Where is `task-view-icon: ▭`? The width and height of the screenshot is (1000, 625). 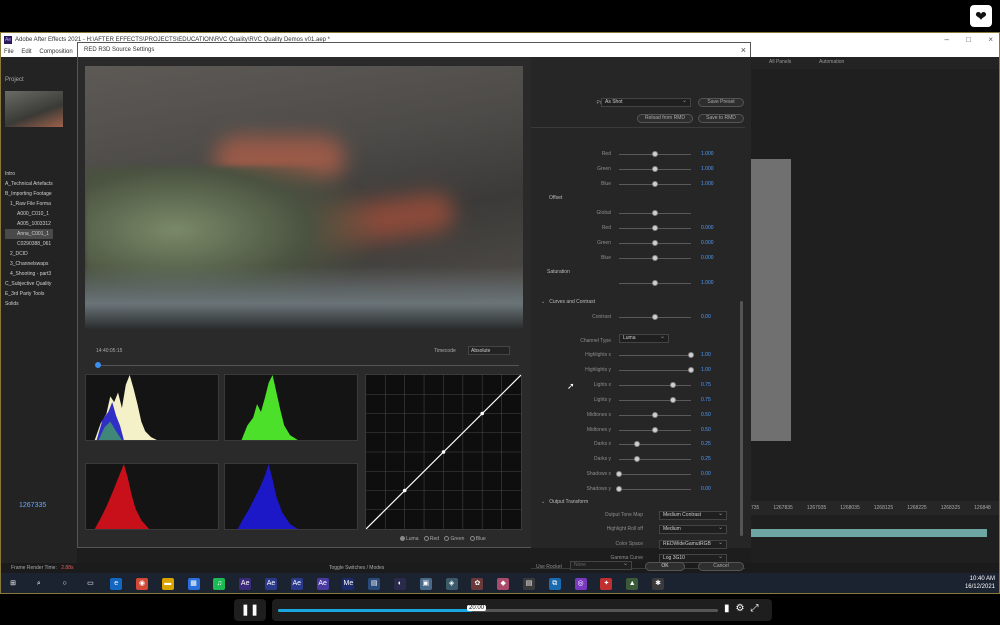
task-view-icon: ▭ is located at coordinates (90, 584).